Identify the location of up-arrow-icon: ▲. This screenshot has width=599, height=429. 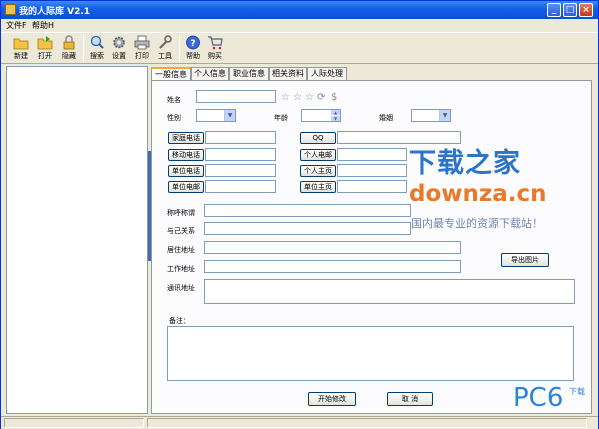
(335, 112).